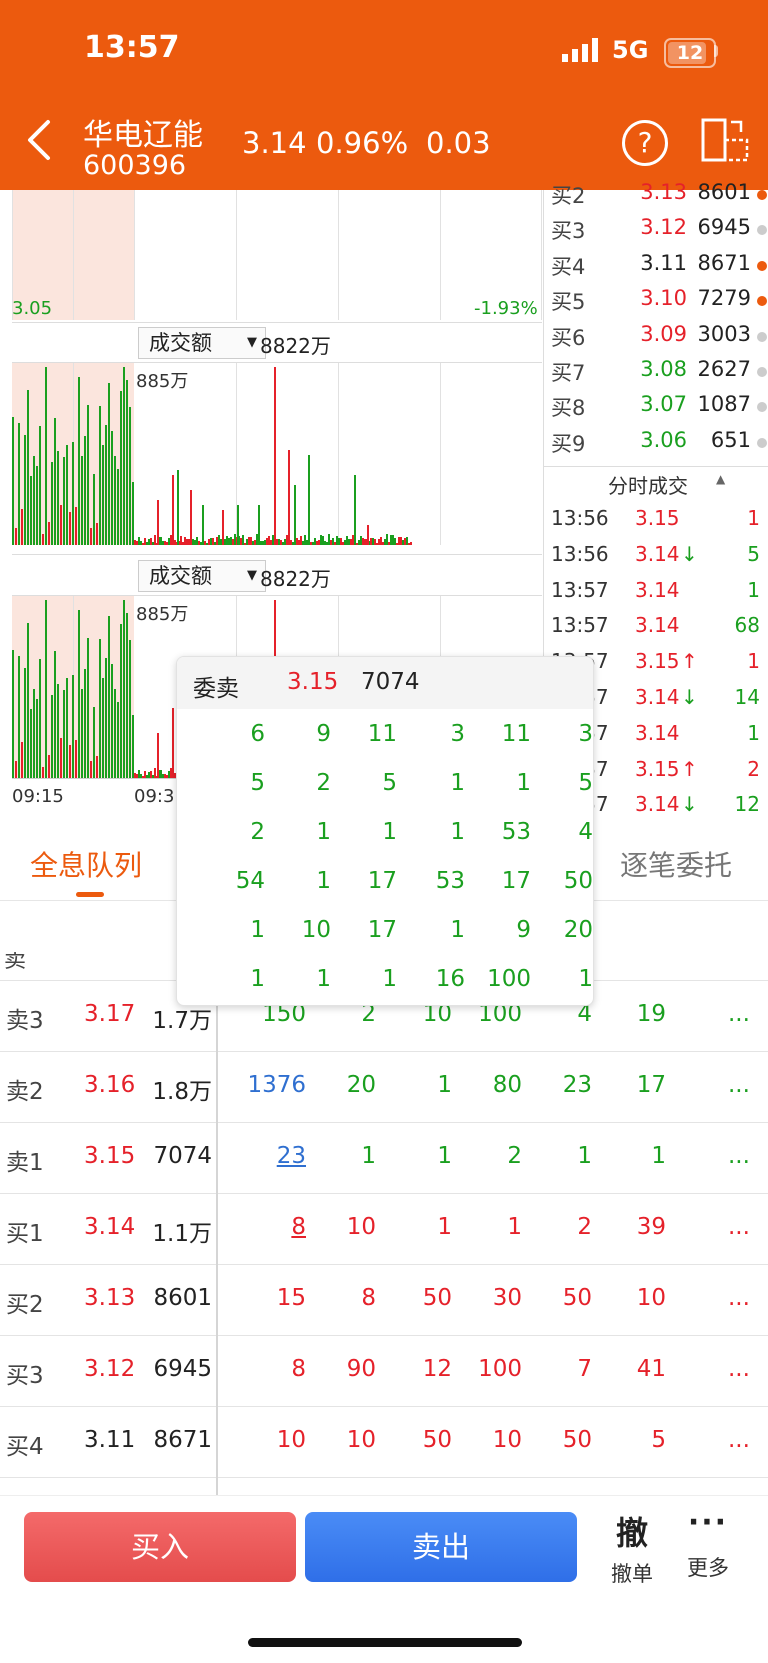 The width and height of the screenshot is (768, 1663). Describe the element at coordinates (724, 404) in the screenshot. I see `orderbook-volume: 1087` at that location.